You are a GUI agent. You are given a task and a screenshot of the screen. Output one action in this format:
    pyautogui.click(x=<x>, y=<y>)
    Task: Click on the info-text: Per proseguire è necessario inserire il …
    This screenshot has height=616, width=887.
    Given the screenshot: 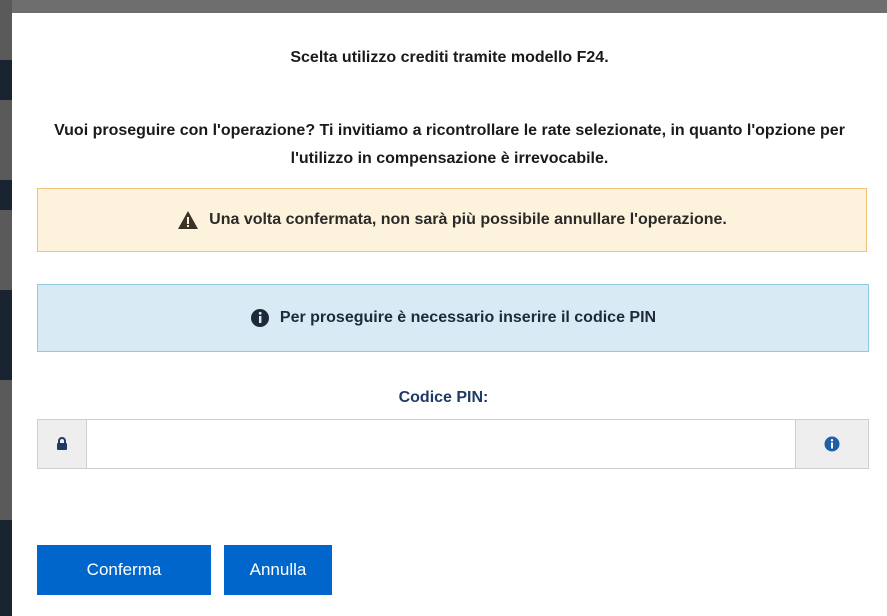 What is the action you would take?
    pyautogui.click(x=468, y=317)
    